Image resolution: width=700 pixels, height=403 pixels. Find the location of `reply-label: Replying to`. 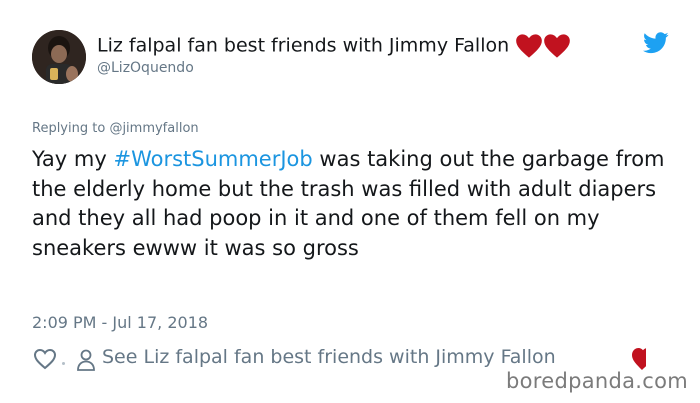

reply-label: Replying to is located at coordinates (69, 128).